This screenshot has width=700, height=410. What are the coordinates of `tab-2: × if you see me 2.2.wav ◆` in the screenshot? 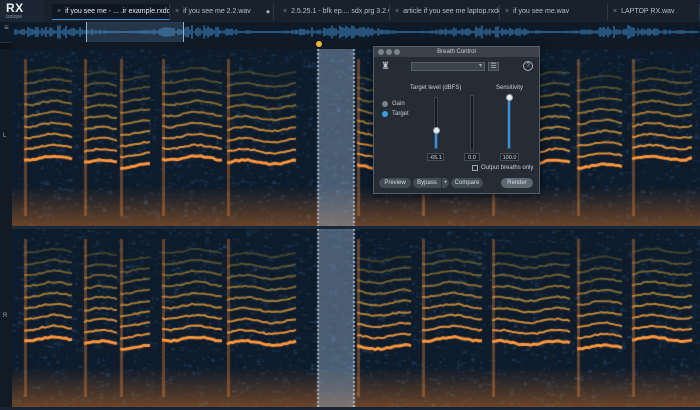 It's located at (222, 12).